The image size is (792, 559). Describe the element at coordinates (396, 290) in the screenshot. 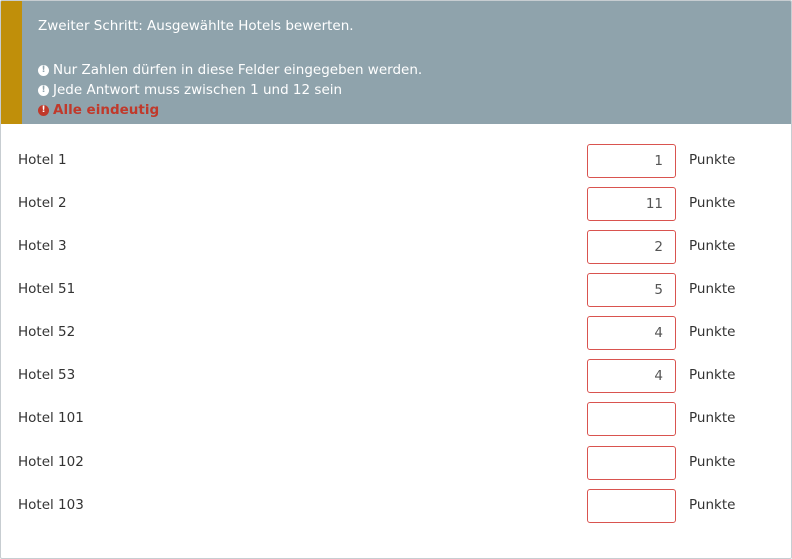

I see `answer-row-hotel-51: Hotel 51 Punkte` at that location.